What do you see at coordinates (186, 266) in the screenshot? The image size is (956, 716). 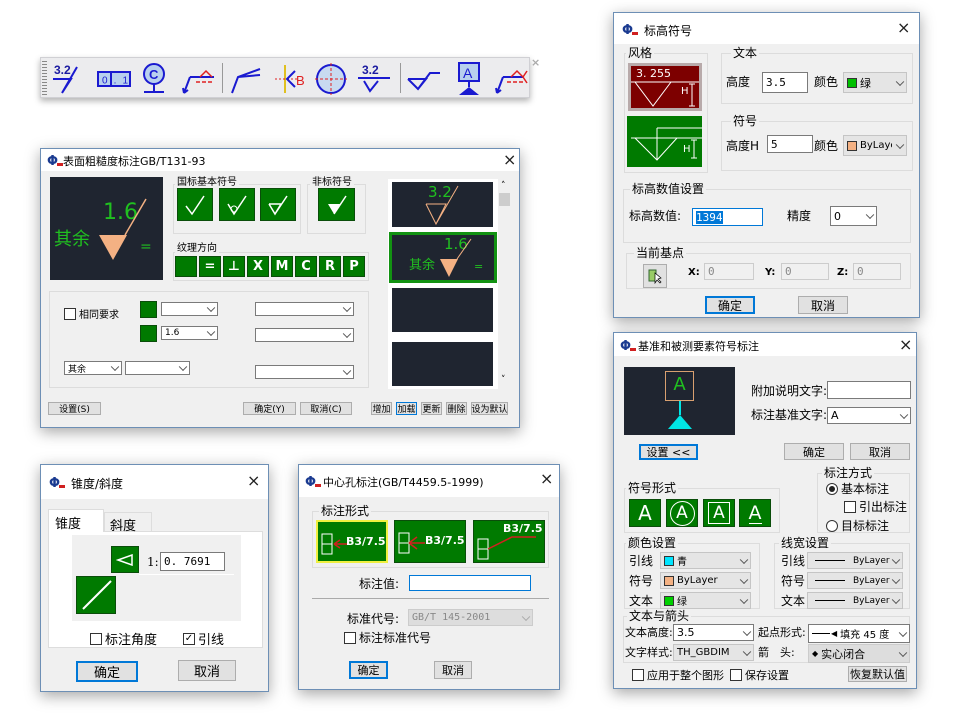 I see `texture-button` at bounding box center [186, 266].